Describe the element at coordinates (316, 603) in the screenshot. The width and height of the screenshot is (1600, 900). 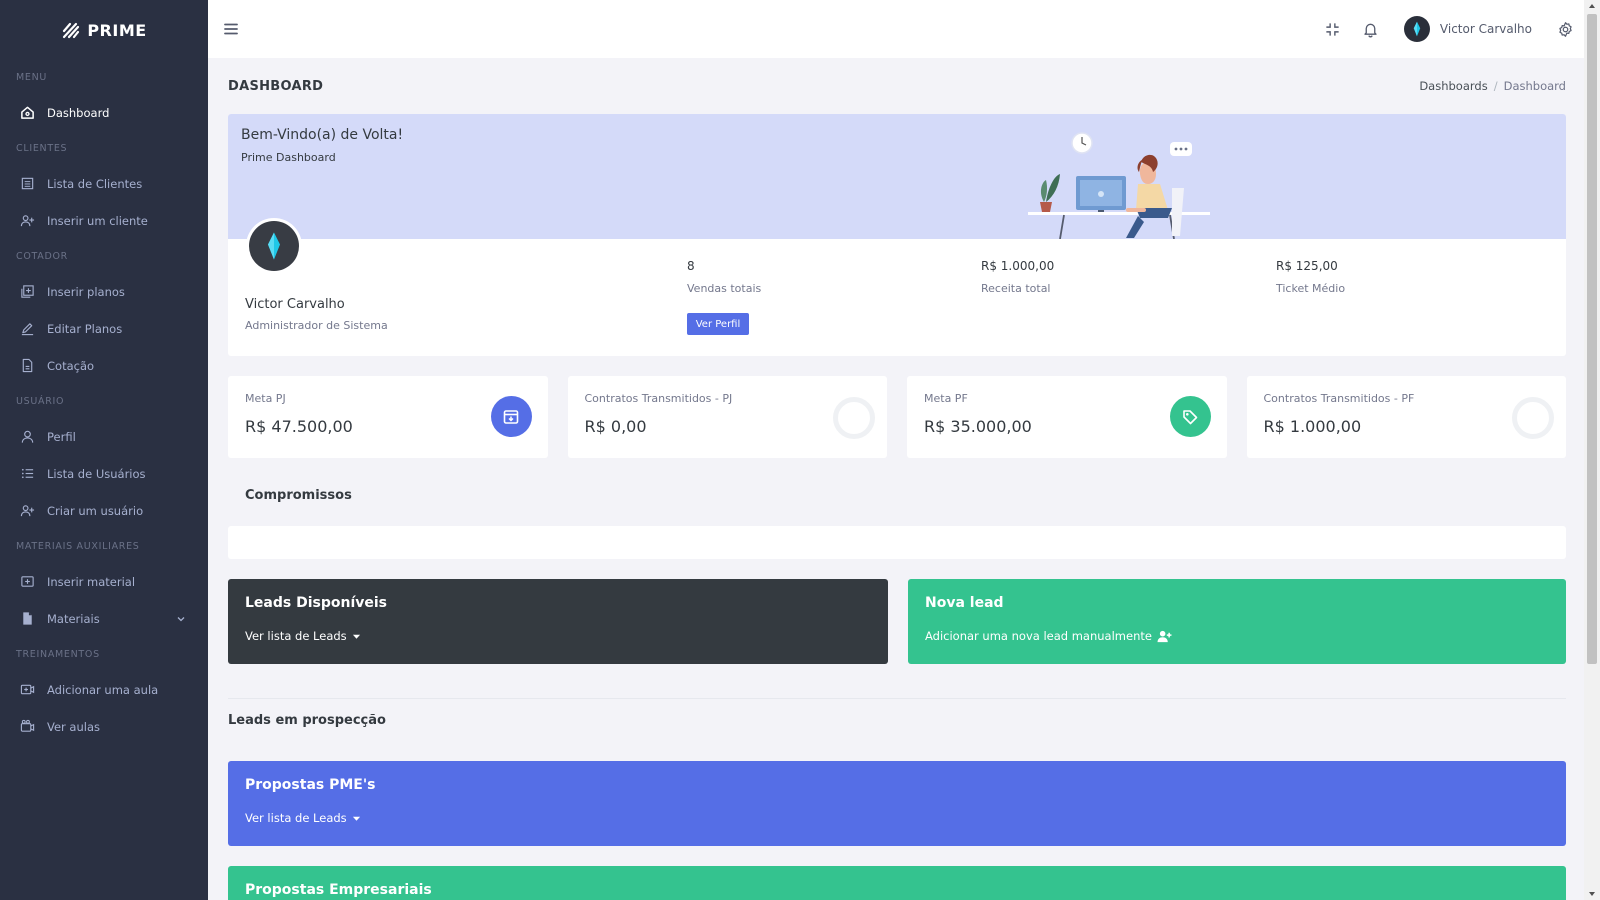
I see `card-title: Leads Disponíveis` at that location.